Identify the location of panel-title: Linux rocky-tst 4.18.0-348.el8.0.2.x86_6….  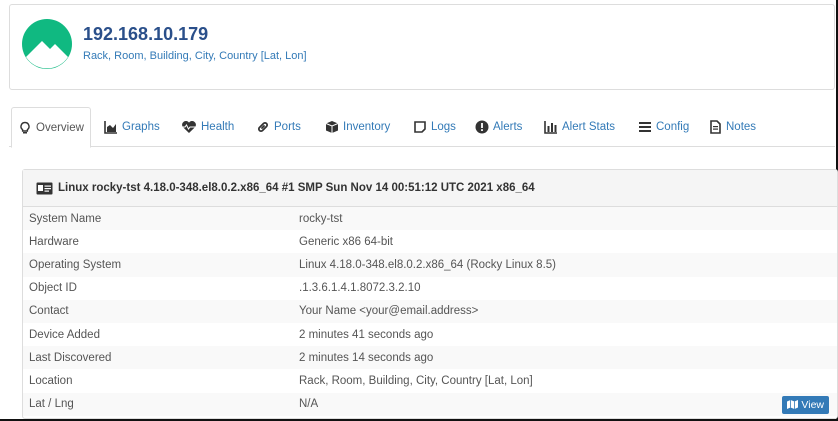
(296, 188).